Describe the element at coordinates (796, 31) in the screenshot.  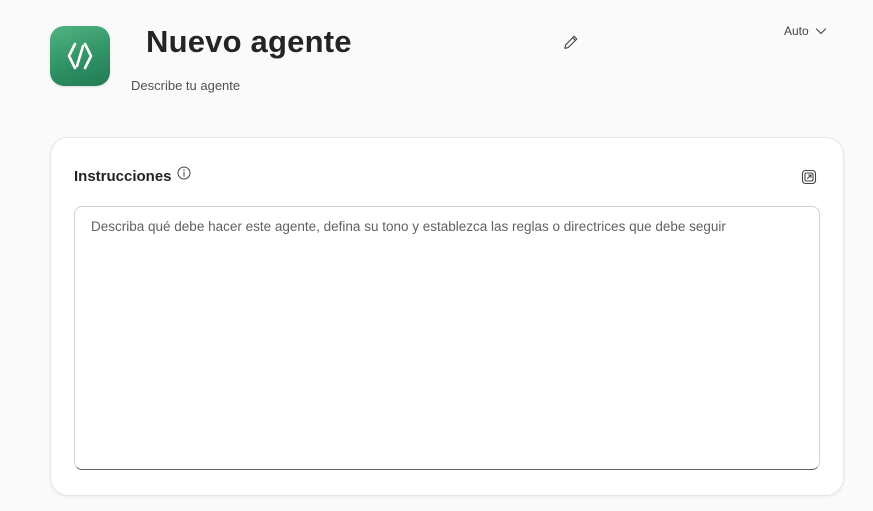
I see `mode-dropdown-value: Auto` at that location.